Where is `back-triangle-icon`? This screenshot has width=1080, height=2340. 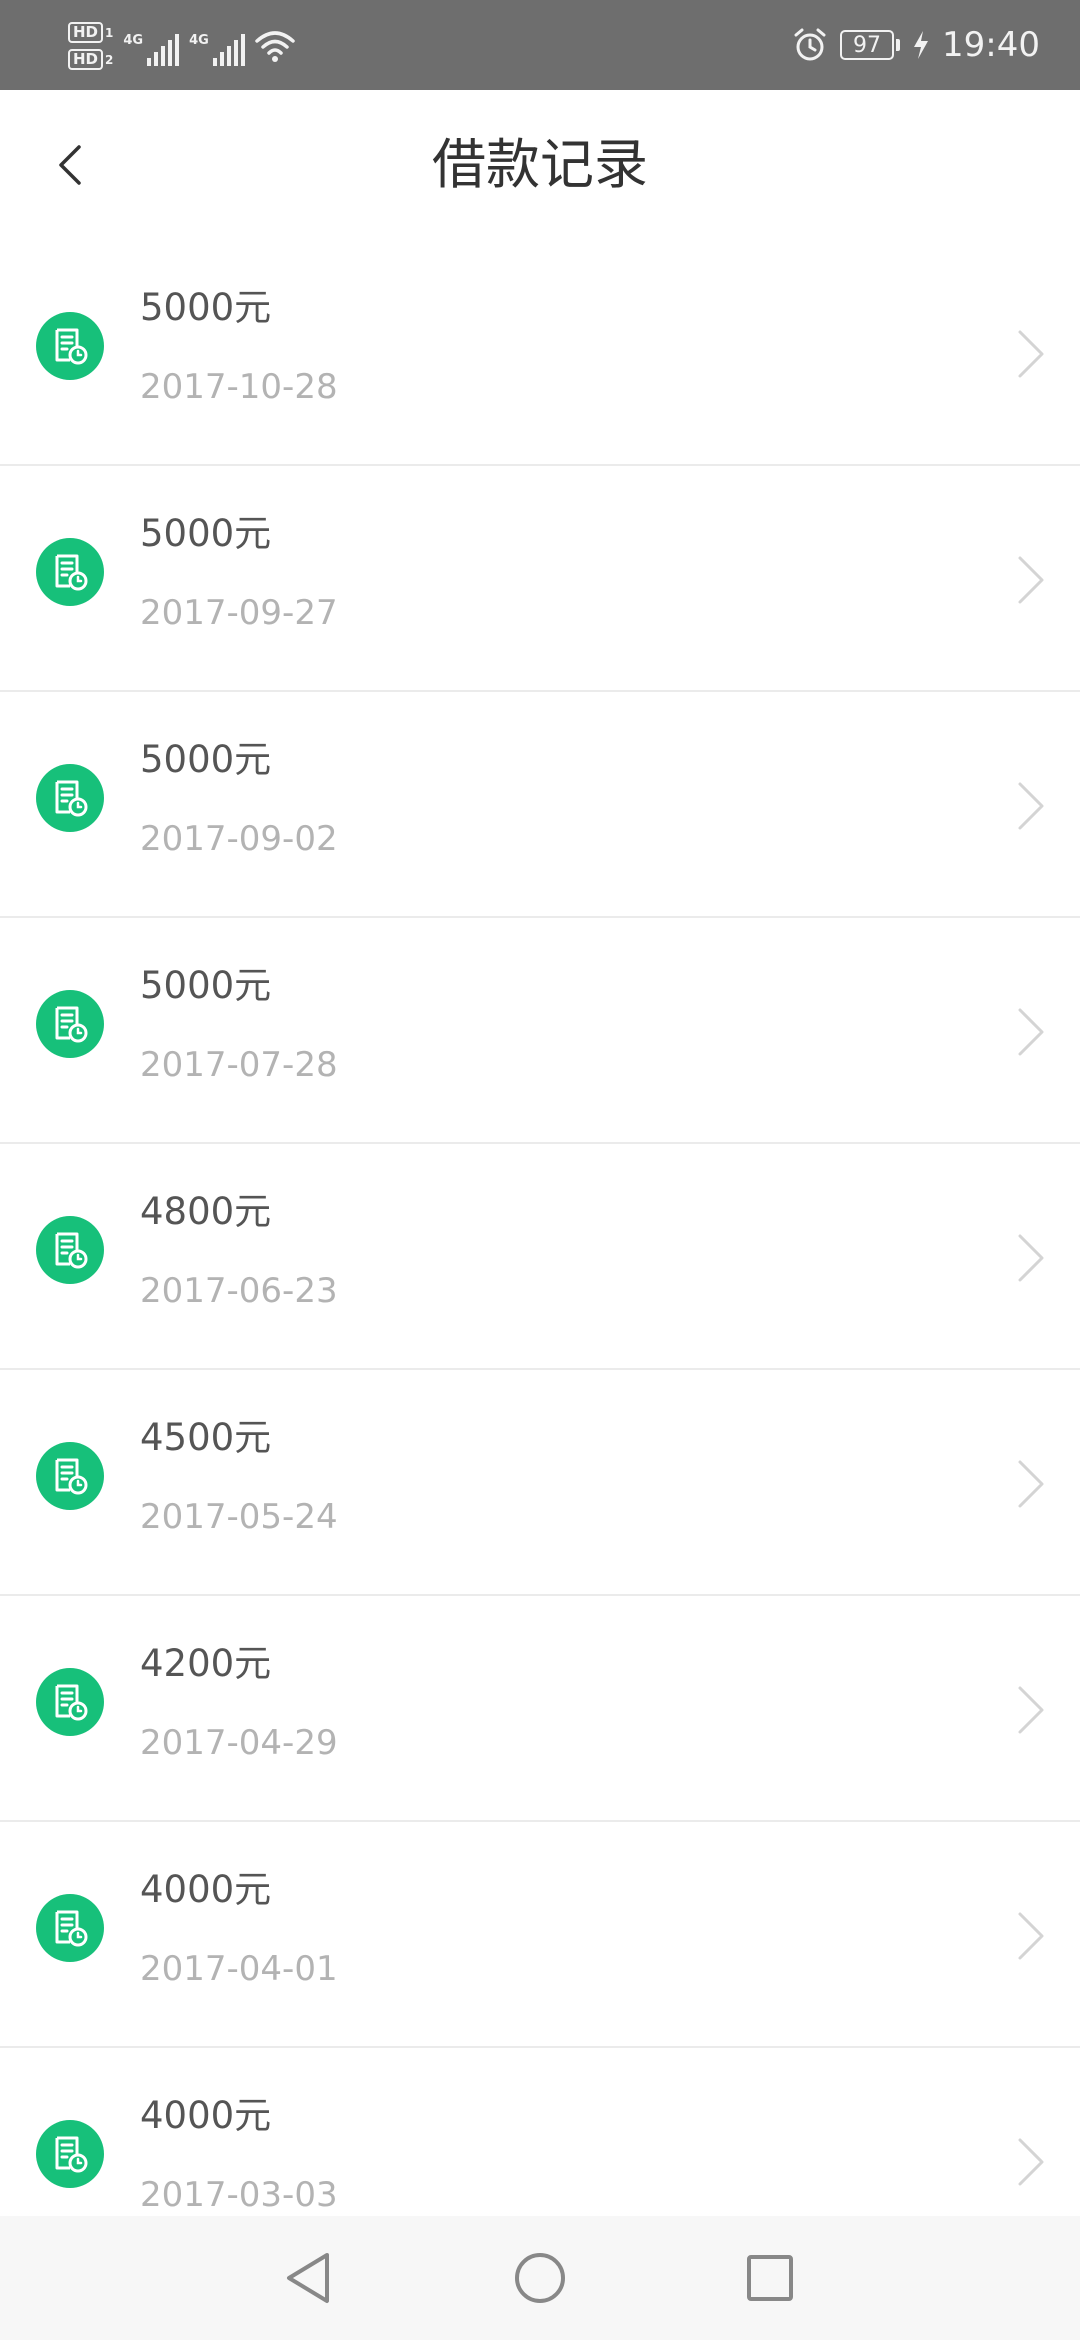 back-triangle-icon is located at coordinates (308, 2278).